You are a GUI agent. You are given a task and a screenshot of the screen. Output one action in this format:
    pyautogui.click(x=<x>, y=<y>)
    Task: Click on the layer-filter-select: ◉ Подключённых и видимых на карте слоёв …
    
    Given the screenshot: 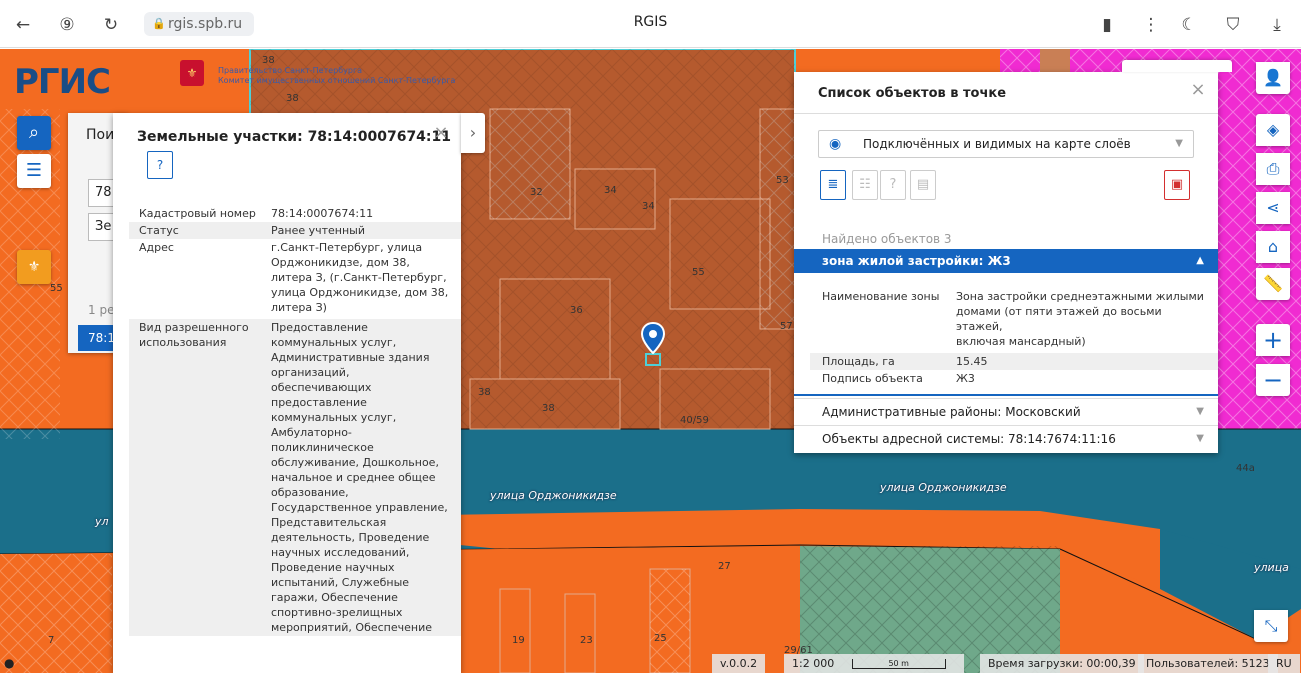 What is the action you would take?
    pyautogui.click(x=1006, y=144)
    